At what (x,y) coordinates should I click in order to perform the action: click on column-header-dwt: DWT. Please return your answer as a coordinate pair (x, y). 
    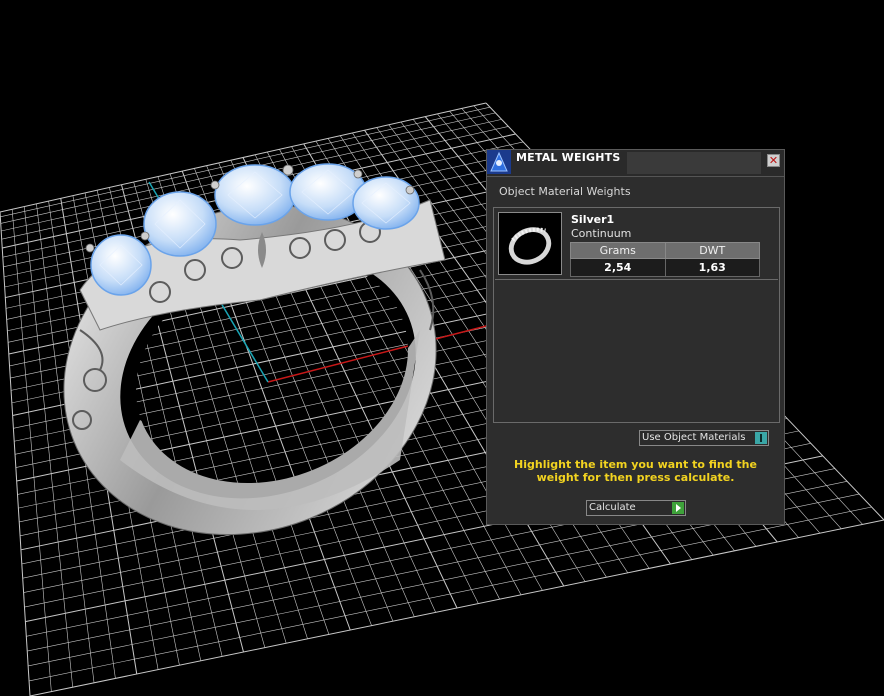
    Looking at the image, I should click on (712, 250).